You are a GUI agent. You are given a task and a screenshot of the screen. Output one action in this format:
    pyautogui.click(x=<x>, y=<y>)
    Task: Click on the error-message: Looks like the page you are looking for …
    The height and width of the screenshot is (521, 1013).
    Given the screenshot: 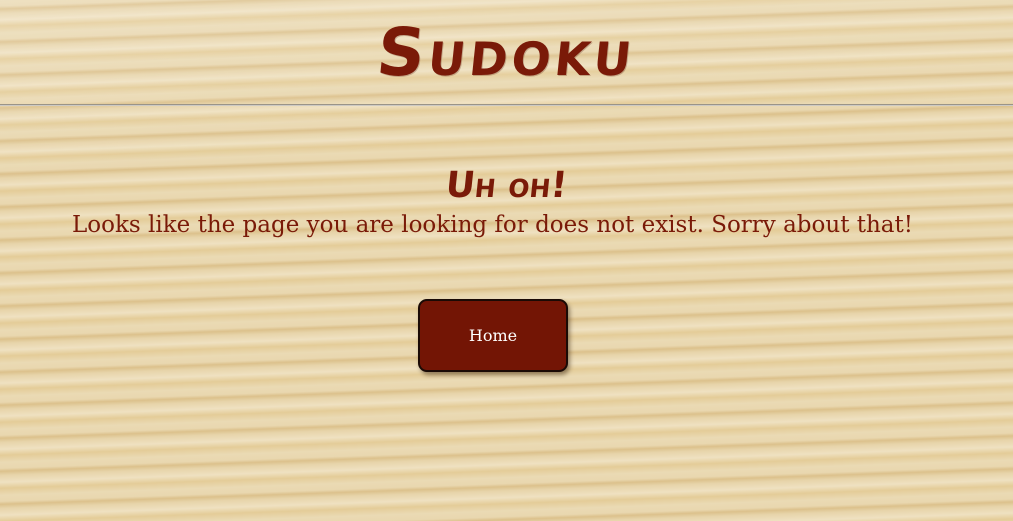 What is the action you would take?
    pyautogui.click(x=492, y=225)
    